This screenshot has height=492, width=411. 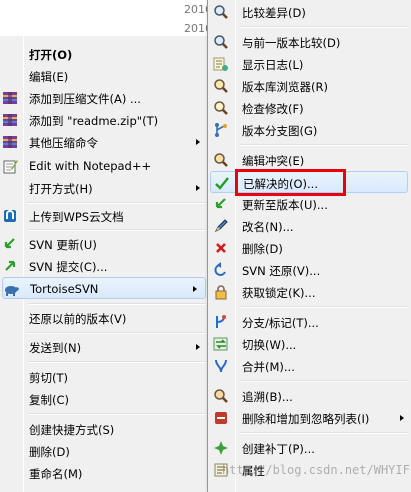 I want to click on submenu-item-revision-graph: 版本分支图(G), so click(x=309, y=130).